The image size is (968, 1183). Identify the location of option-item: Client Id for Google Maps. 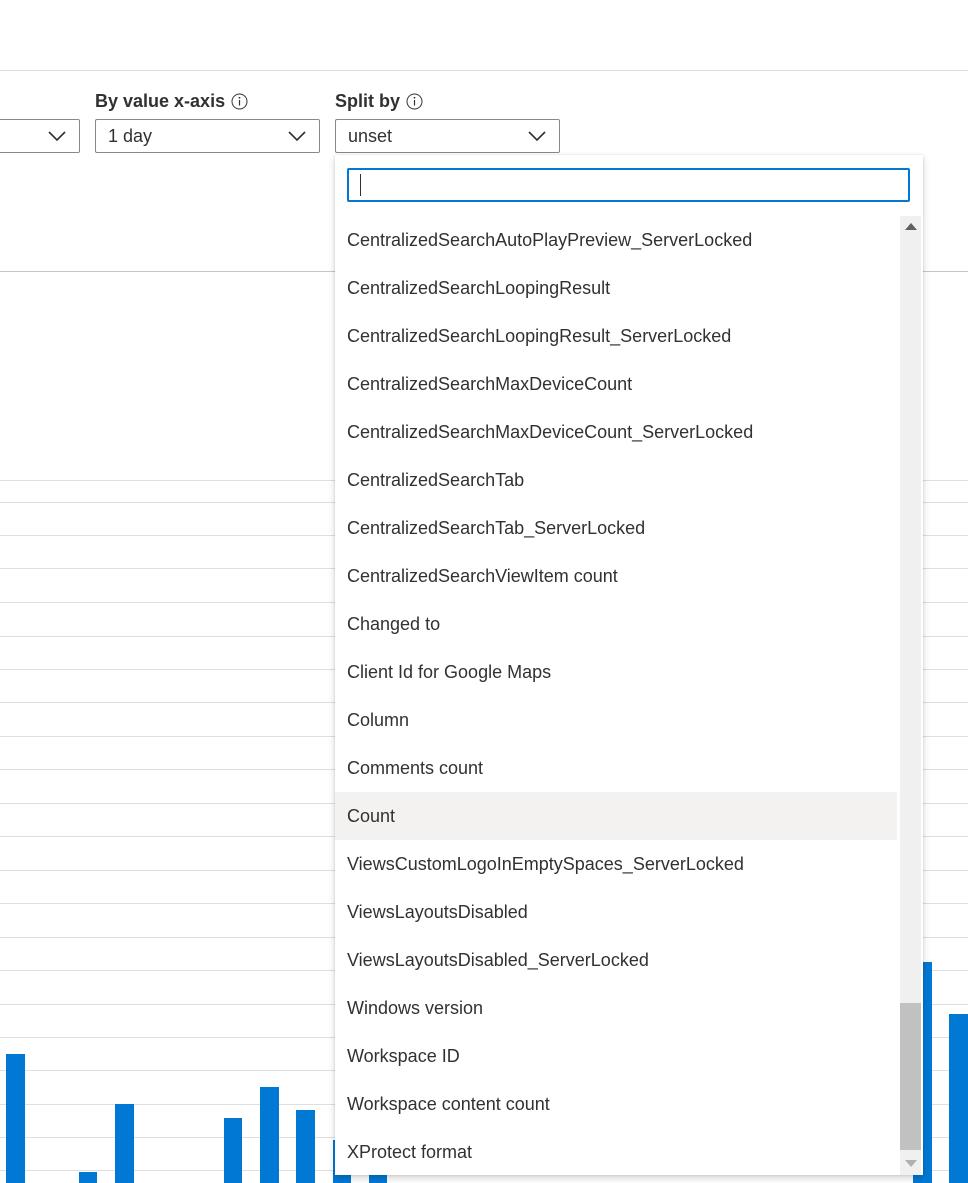
(616, 672).